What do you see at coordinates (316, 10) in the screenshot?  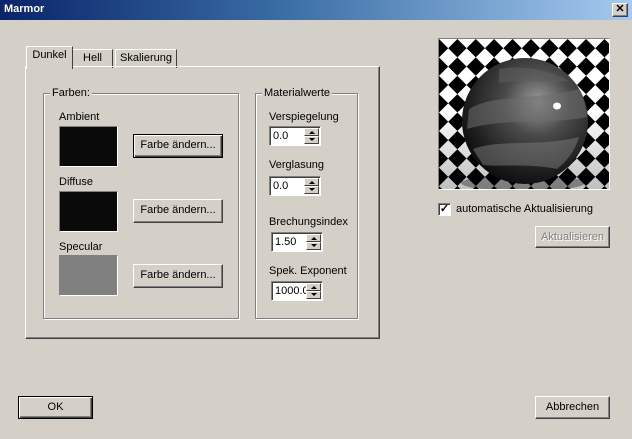 I see `title-bar: Marmor ✕` at bounding box center [316, 10].